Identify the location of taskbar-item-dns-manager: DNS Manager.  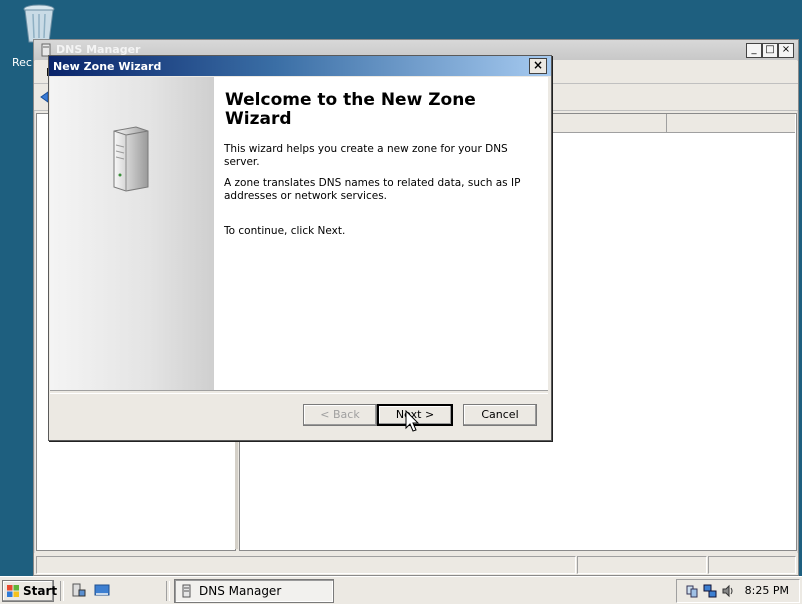
(254, 591).